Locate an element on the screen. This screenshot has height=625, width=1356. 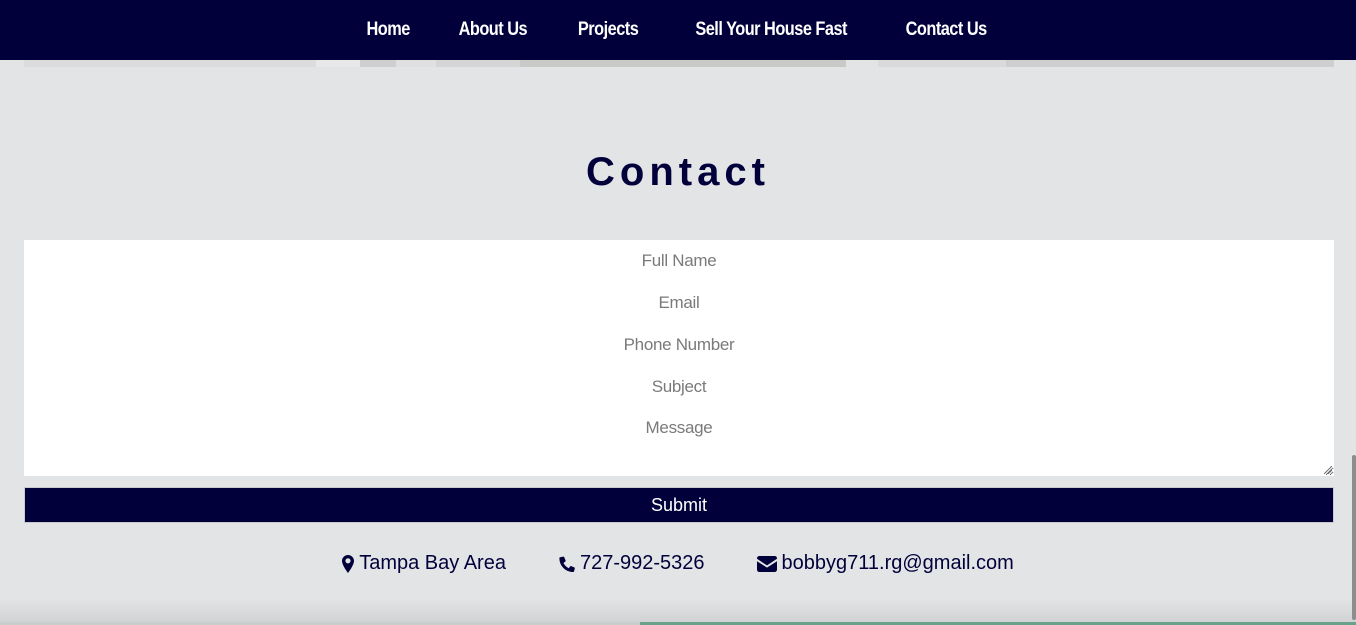
message-textarea is located at coordinates (679, 444).